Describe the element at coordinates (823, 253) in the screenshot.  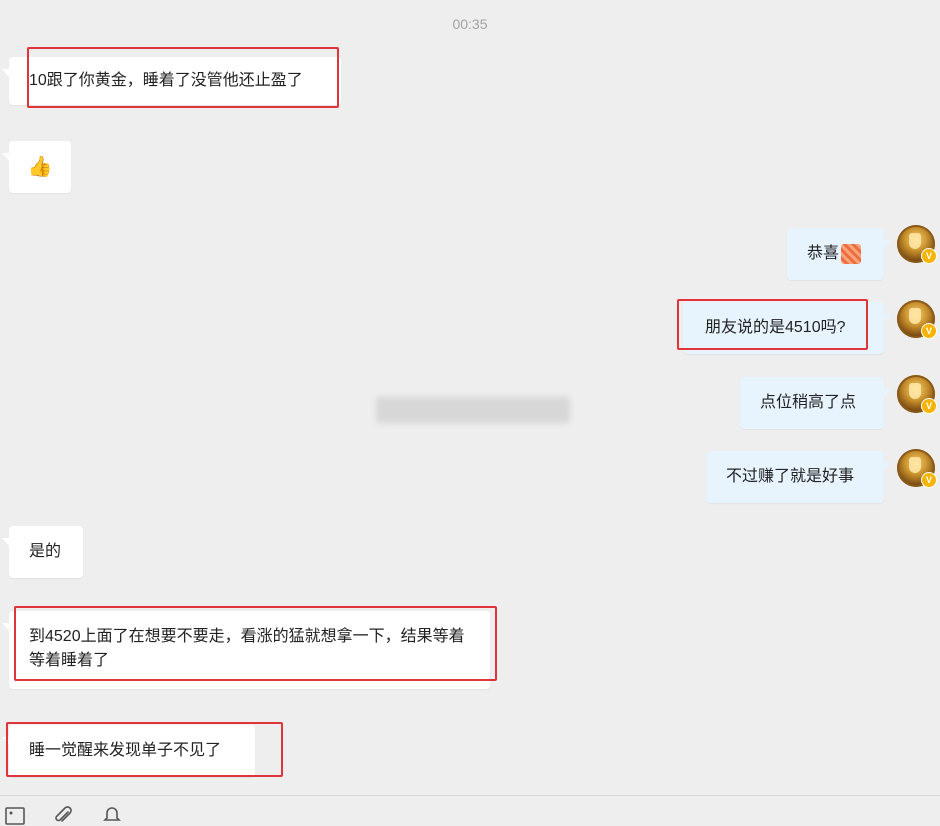
I see `message-text: 恭喜` at that location.